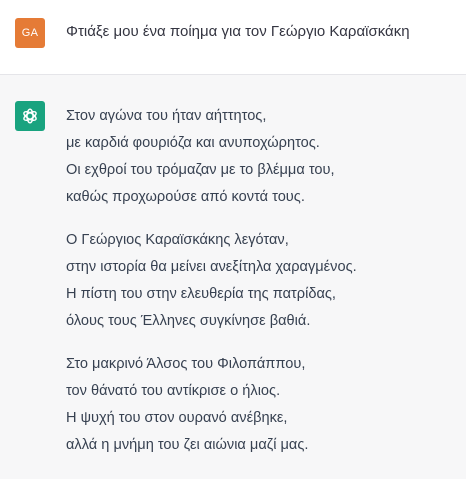 The width and height of the screenshot is (466, 479). What do you see at coordinates (186, 364) in the screenshot?
I see `poem-line: Στο μακρινό Άλσος του Φιλοπάππου,` at bounding box center [186, 364].